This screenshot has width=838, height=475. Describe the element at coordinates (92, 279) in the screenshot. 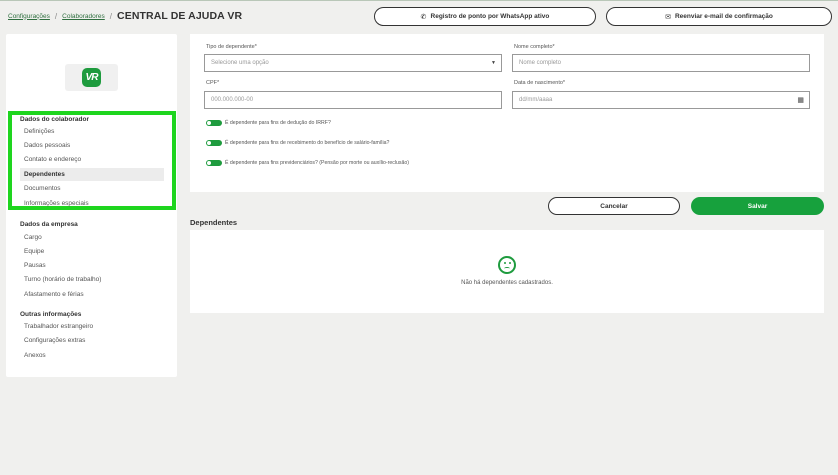

I see `sidebar-item-turno: Turno (horário de trabalho)` at that location.